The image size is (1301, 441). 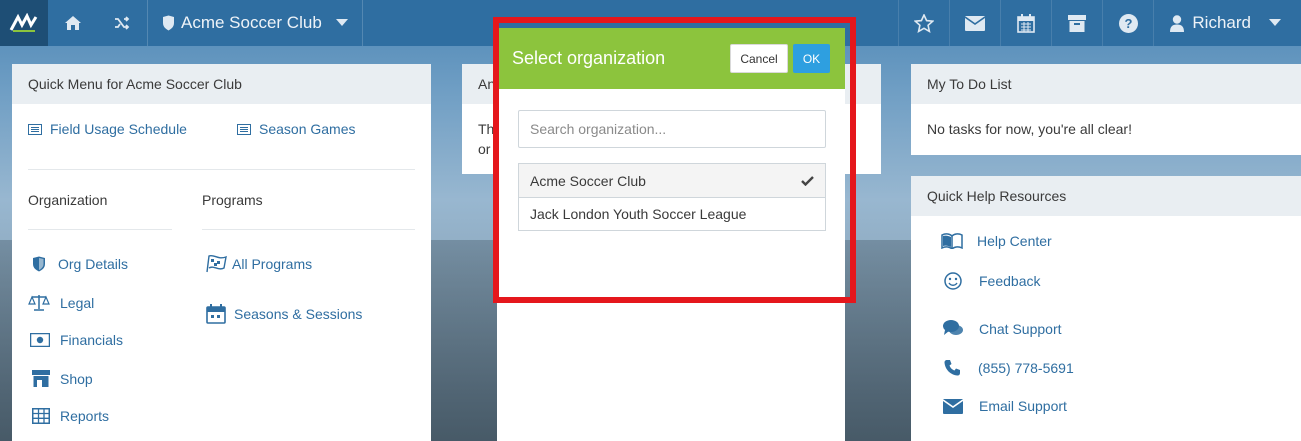 I want to click on link-label: Chat Support, so click(x=1020, y=328).